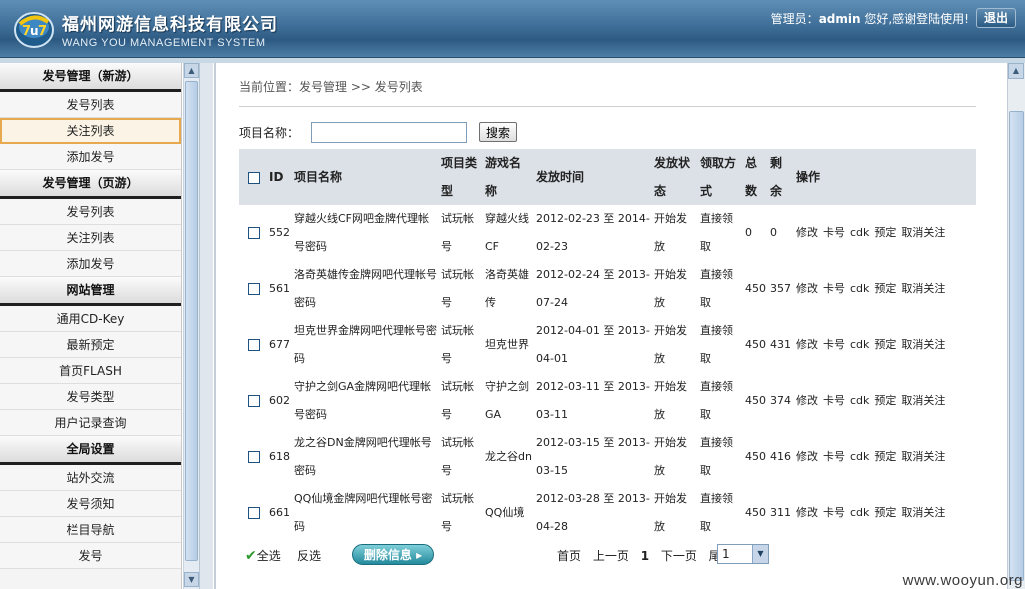 The image size is (1025, 589). What do you see at coordinates (191, 579) in the screenshot?
I see `scroll-down-icon: ▼` at bounding box center [191, 579].